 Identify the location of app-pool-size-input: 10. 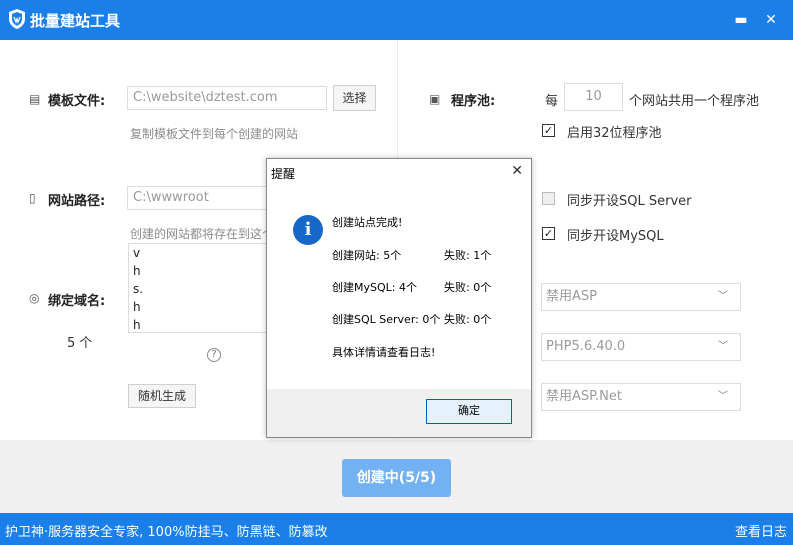
(593, 97).